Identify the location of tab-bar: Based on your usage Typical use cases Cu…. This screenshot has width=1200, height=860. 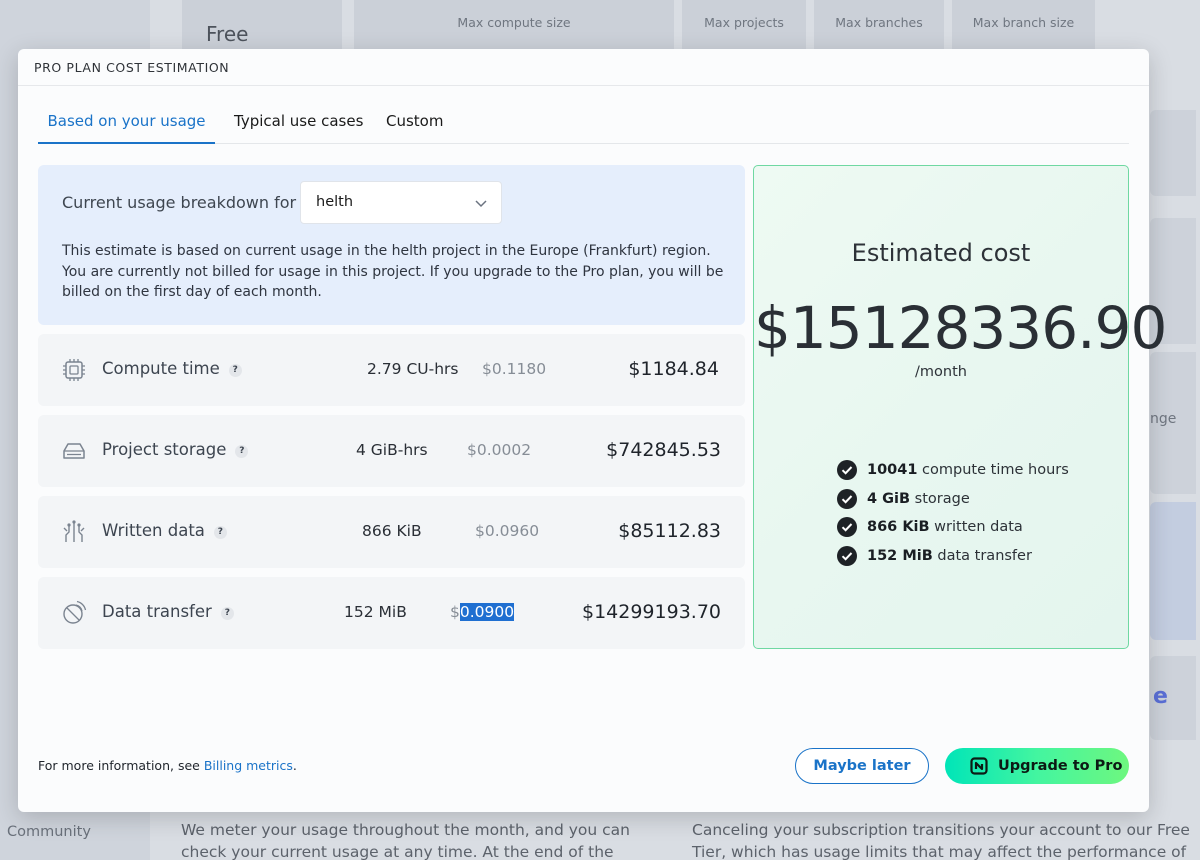
(583, 126).